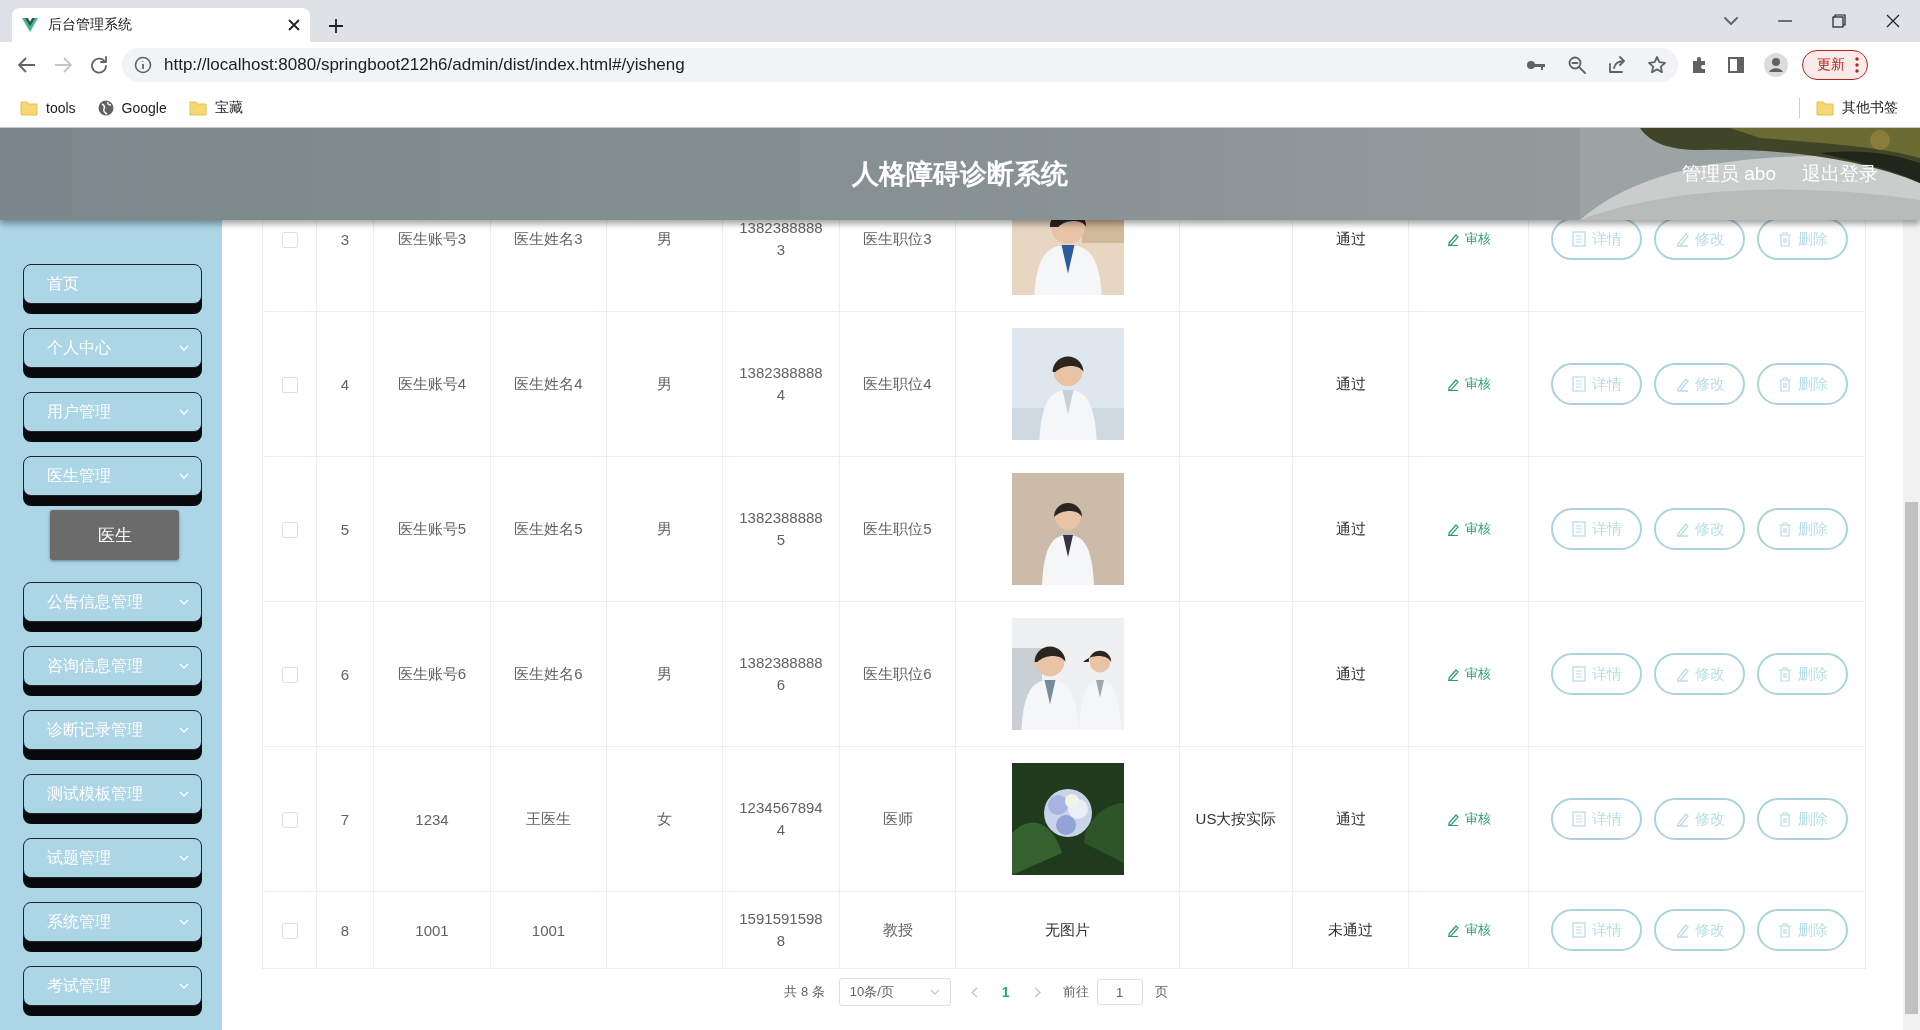 The width and height of the screenshot is (1920, 1030). What do you see at coordinates (336, 26) in the screenshot?
I see `new-tab-icon` at bounding box center [336, 26].